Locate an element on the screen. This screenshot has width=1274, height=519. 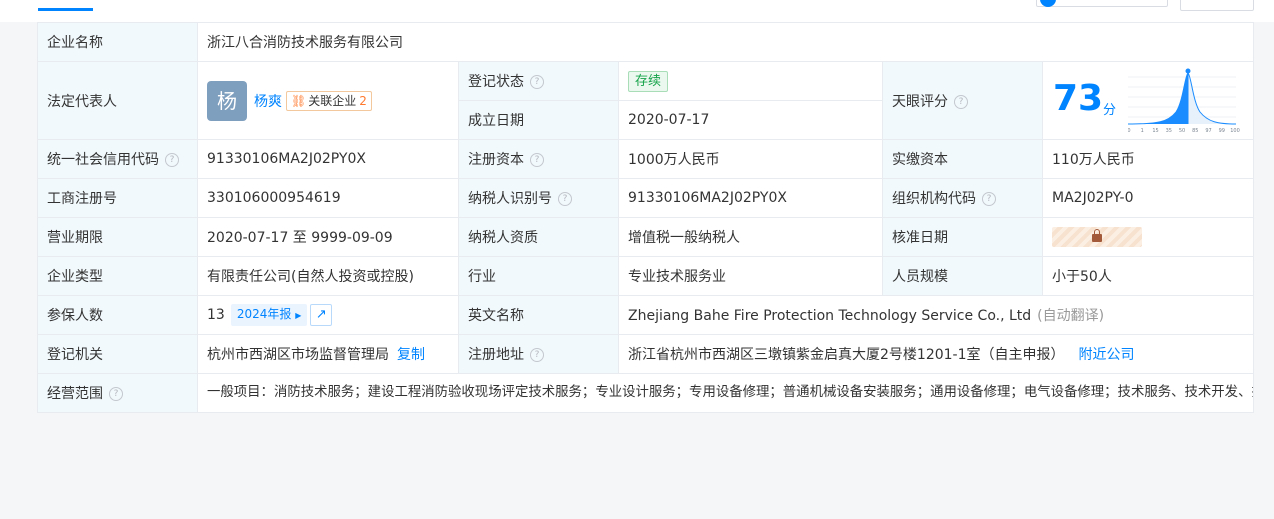
legal-rep-cell: 杨杨爽 ⛓ 关联企业 2 is located at coordinates (328, 100).